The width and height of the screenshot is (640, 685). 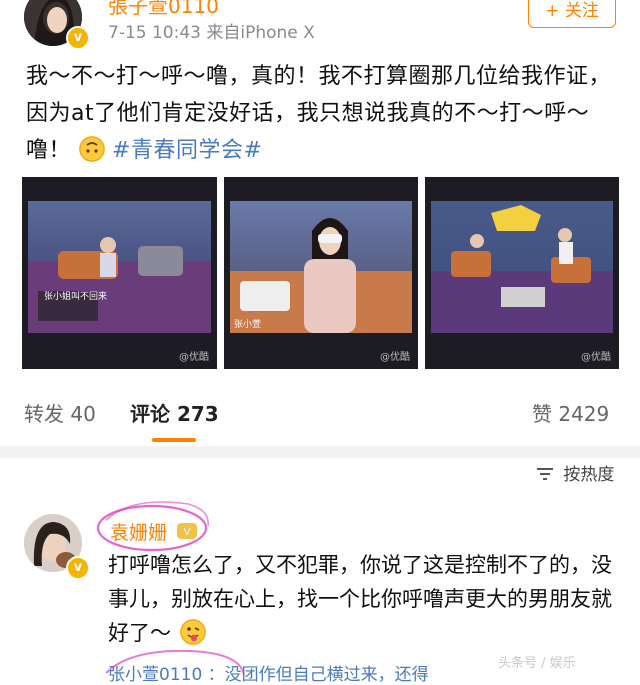 I want to click on sort-label: 按热度, so click(x=589, y=475).